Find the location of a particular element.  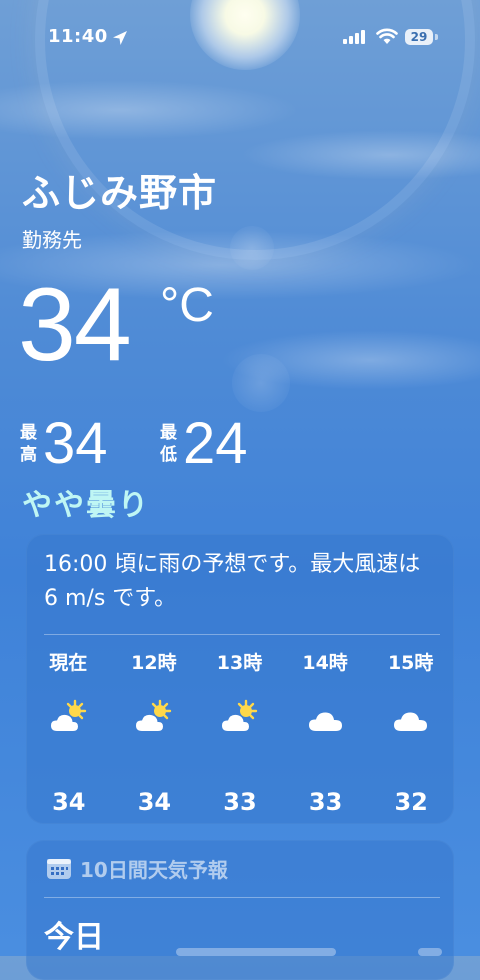

hour-temperature: 32 is located at coordinates (411, 802).